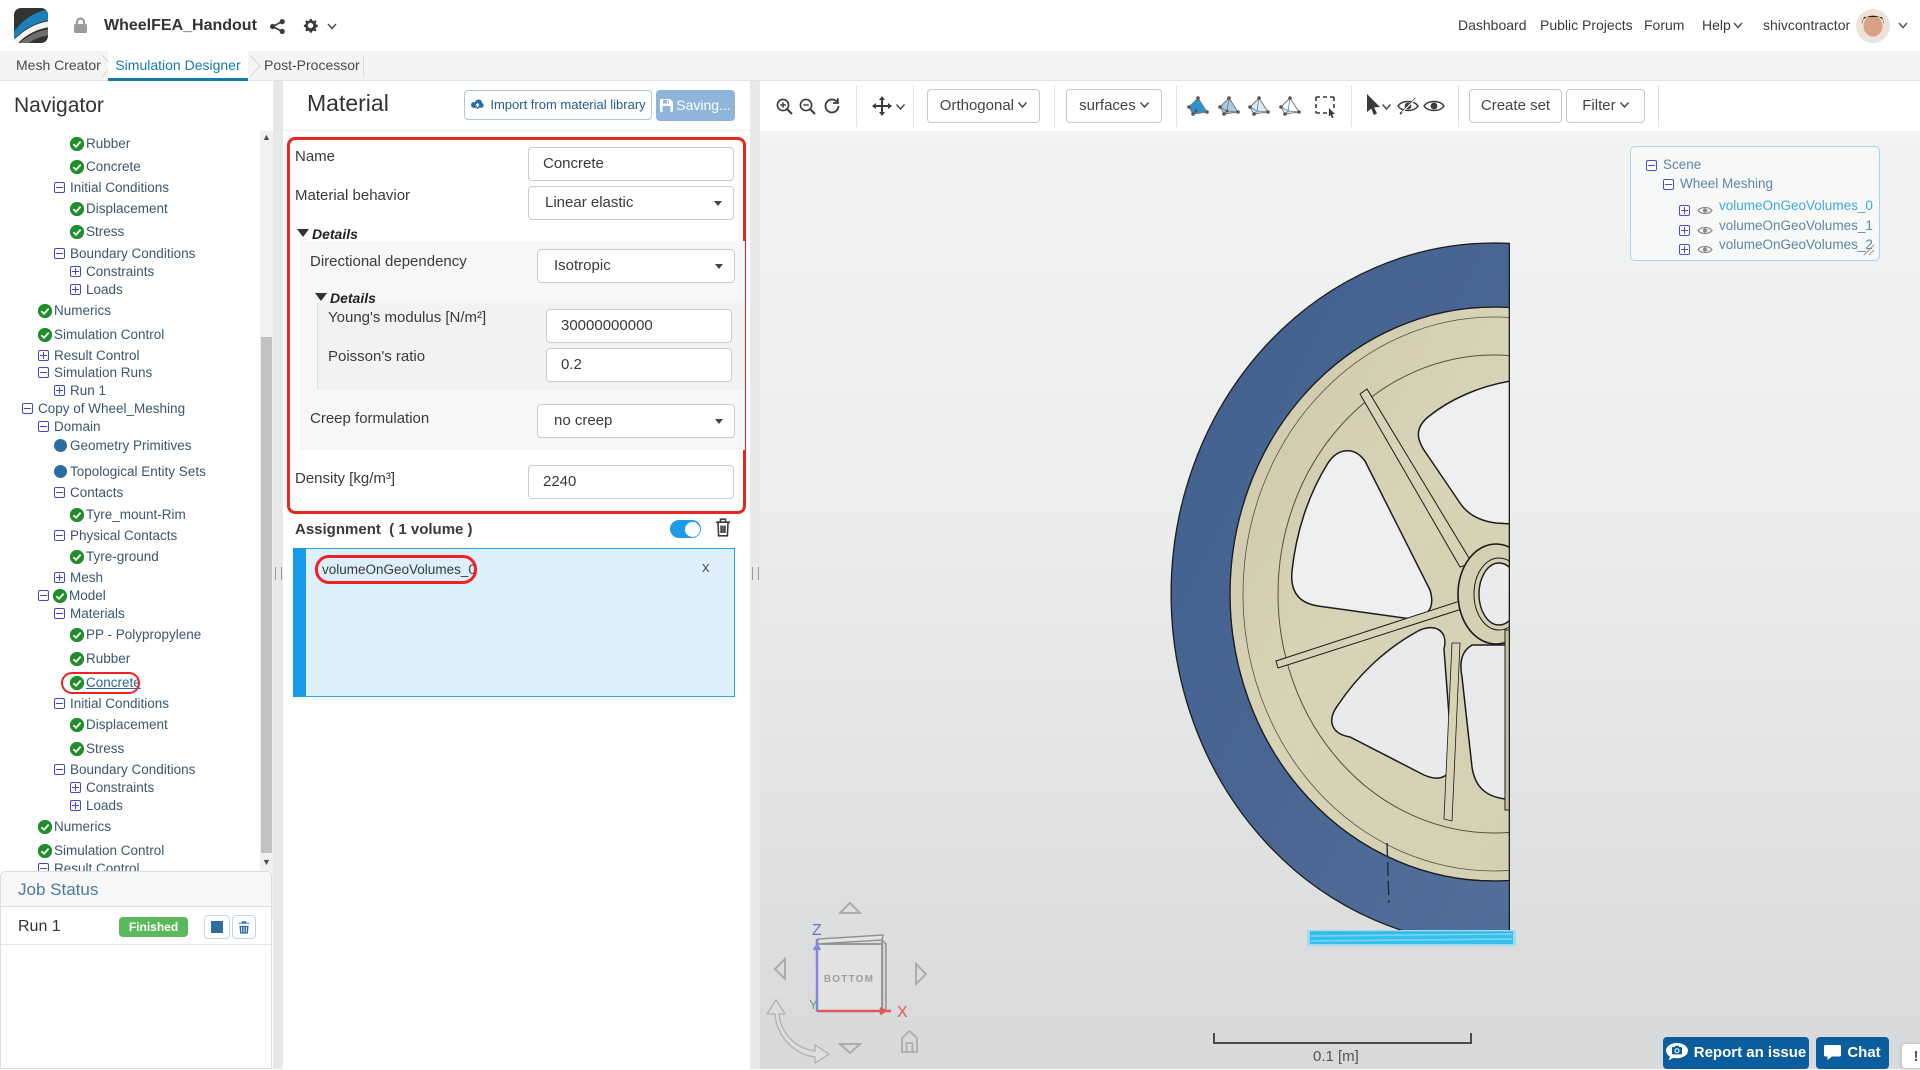 Image resolution: width=1920 pixels, height=1070 pixels. Describe the element at coordinates (849, 979) in the screenshot. I see `svg-text: BOTTOM` at that location.